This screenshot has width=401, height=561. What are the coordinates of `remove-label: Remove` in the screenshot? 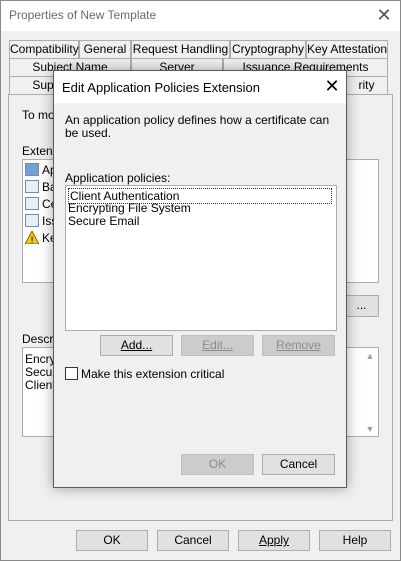 It's located at (298, 345).